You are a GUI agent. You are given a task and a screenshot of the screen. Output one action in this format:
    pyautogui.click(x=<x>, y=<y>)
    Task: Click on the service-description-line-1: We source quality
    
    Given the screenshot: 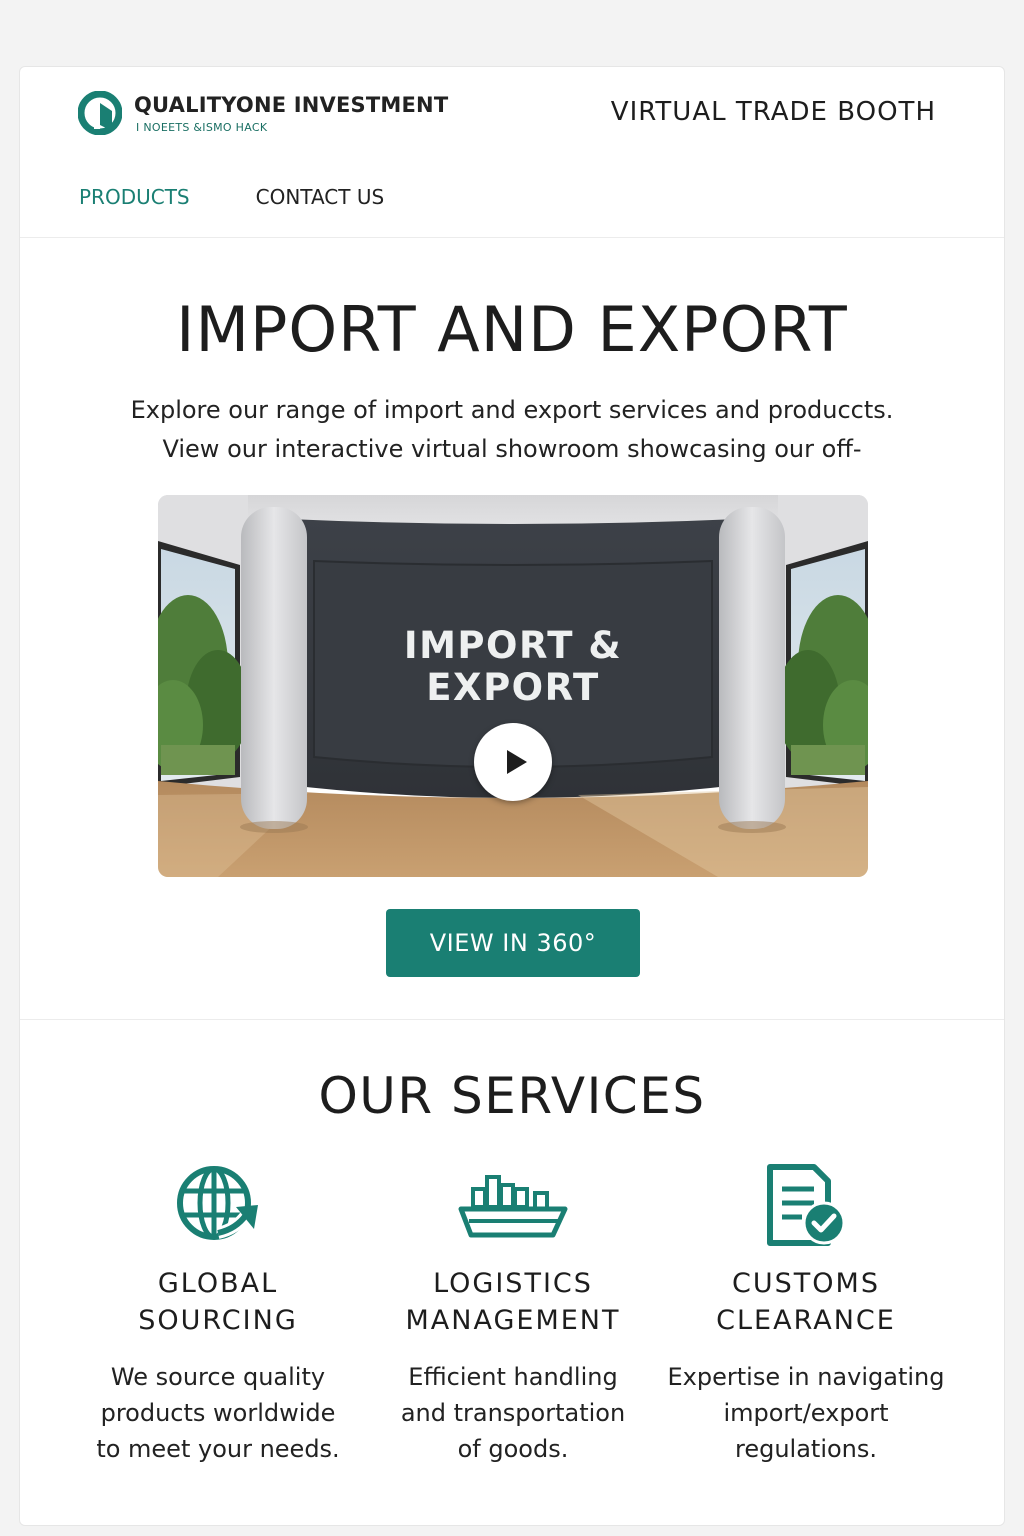 What is the action you would take?
    pyautogui.click(x=218, y=1377)
    